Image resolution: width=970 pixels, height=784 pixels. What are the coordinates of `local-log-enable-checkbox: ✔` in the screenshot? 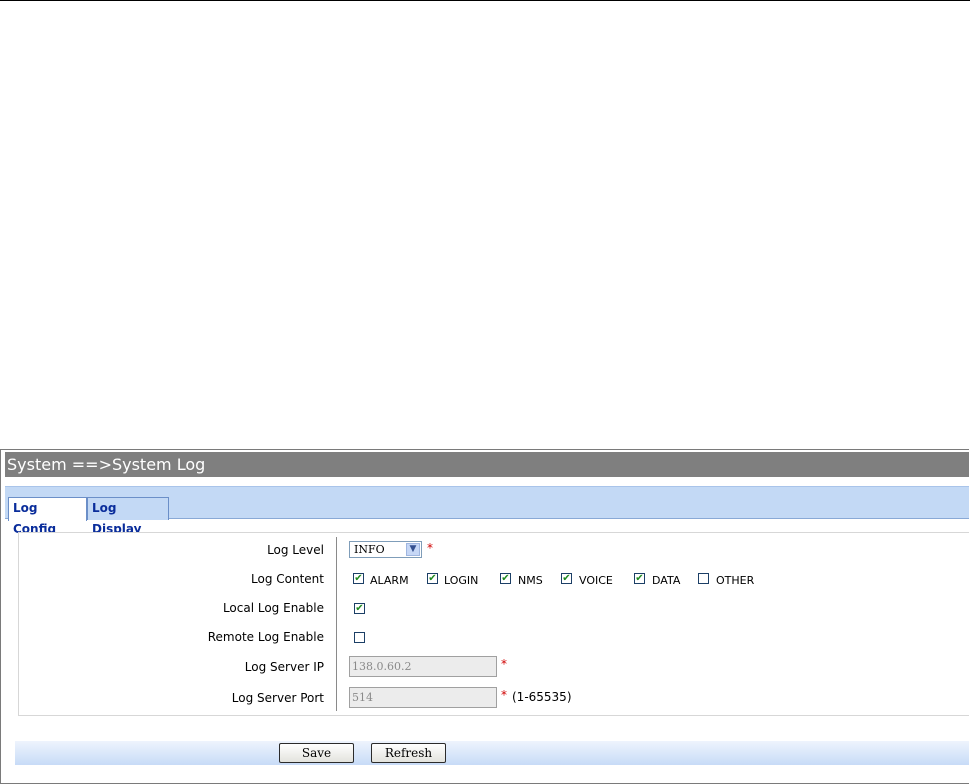 It's located at (359, 608).